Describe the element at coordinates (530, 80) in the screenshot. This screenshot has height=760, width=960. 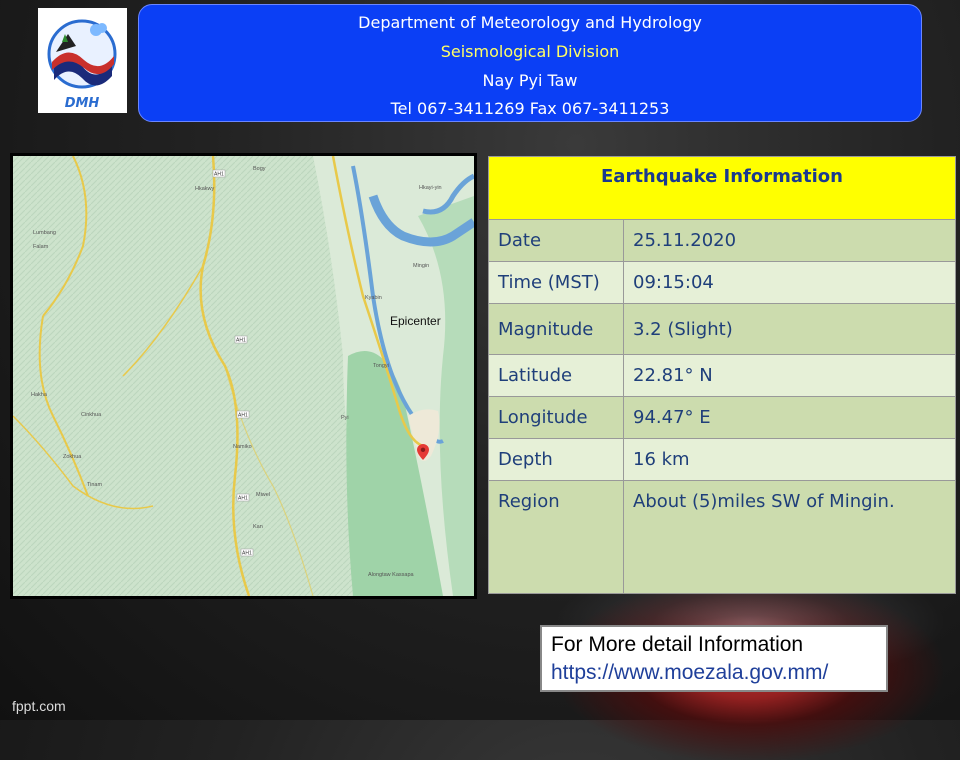
I see `city-name: Nay Pyi Taw` at that location.